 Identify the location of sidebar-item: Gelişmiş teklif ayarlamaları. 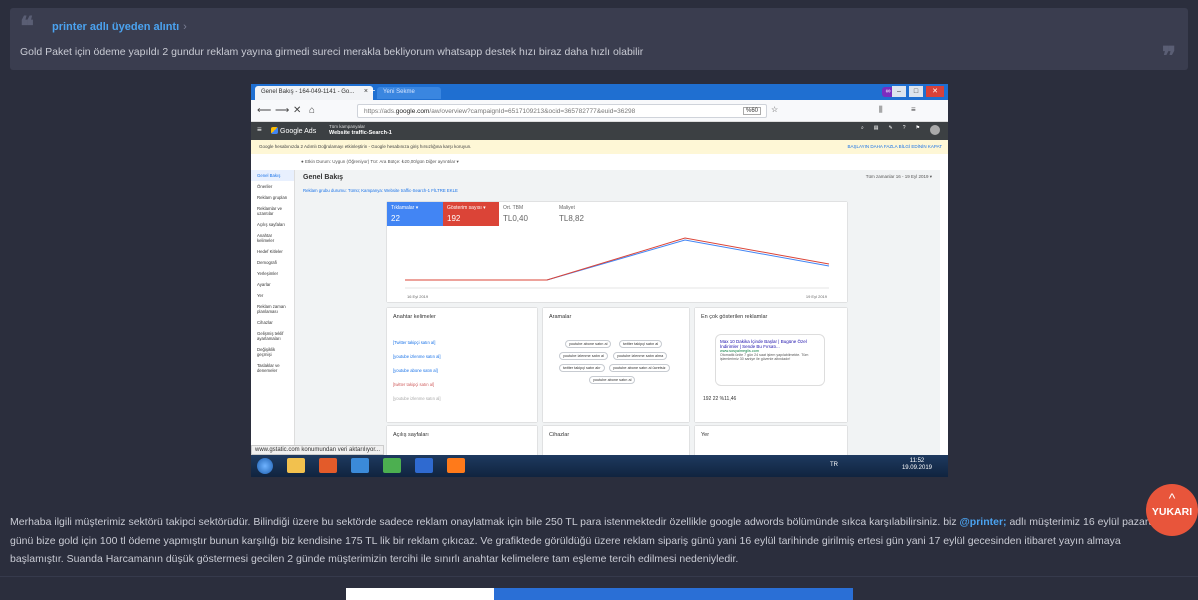
(272, 336).